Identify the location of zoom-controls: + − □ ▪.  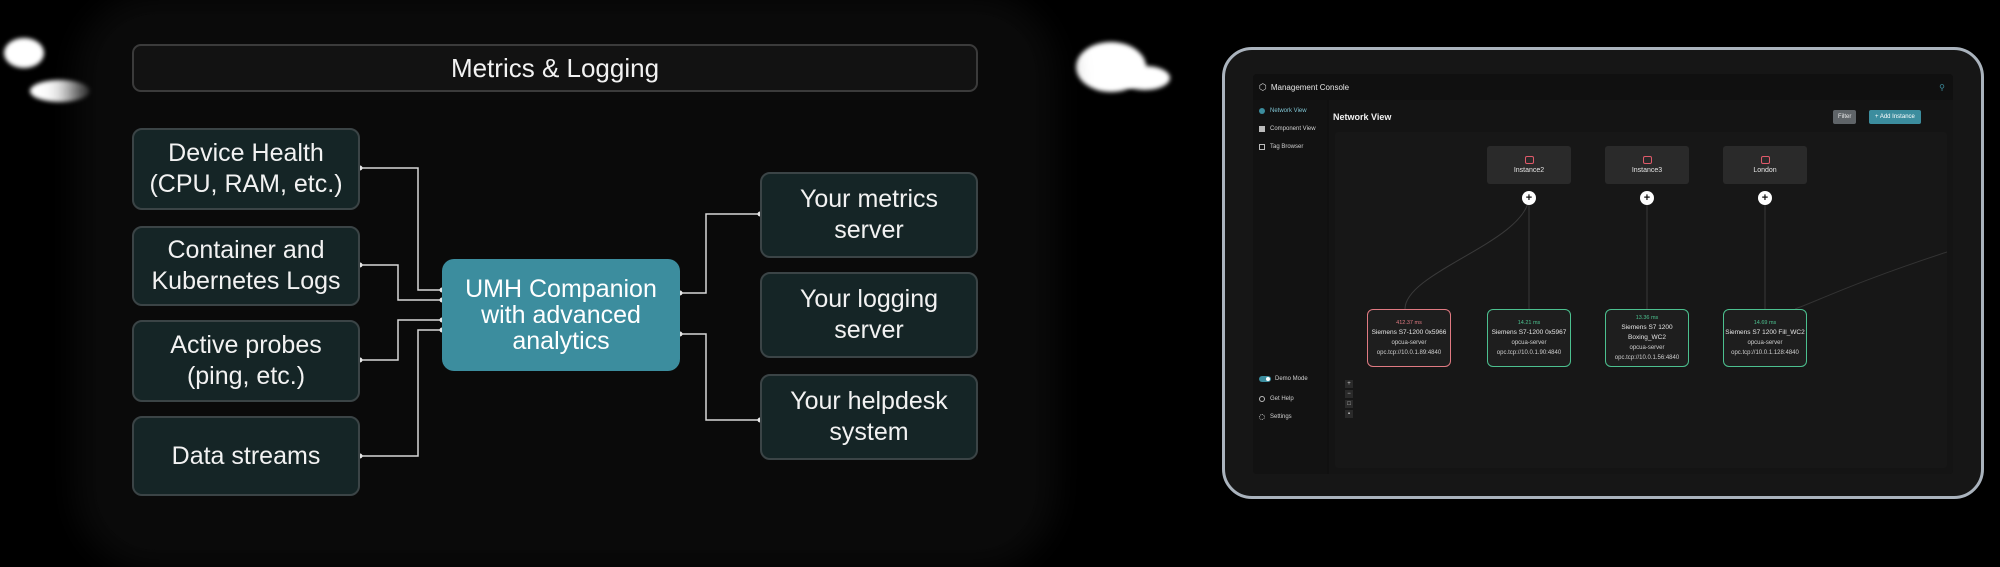
(1350, 400).